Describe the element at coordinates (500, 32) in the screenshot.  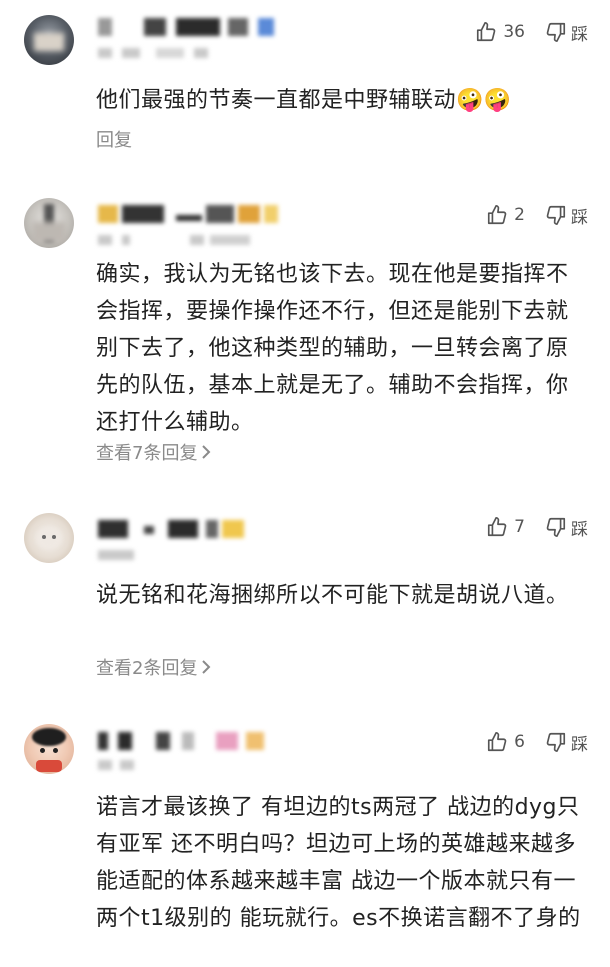
I see `like-button: 36` at that location.